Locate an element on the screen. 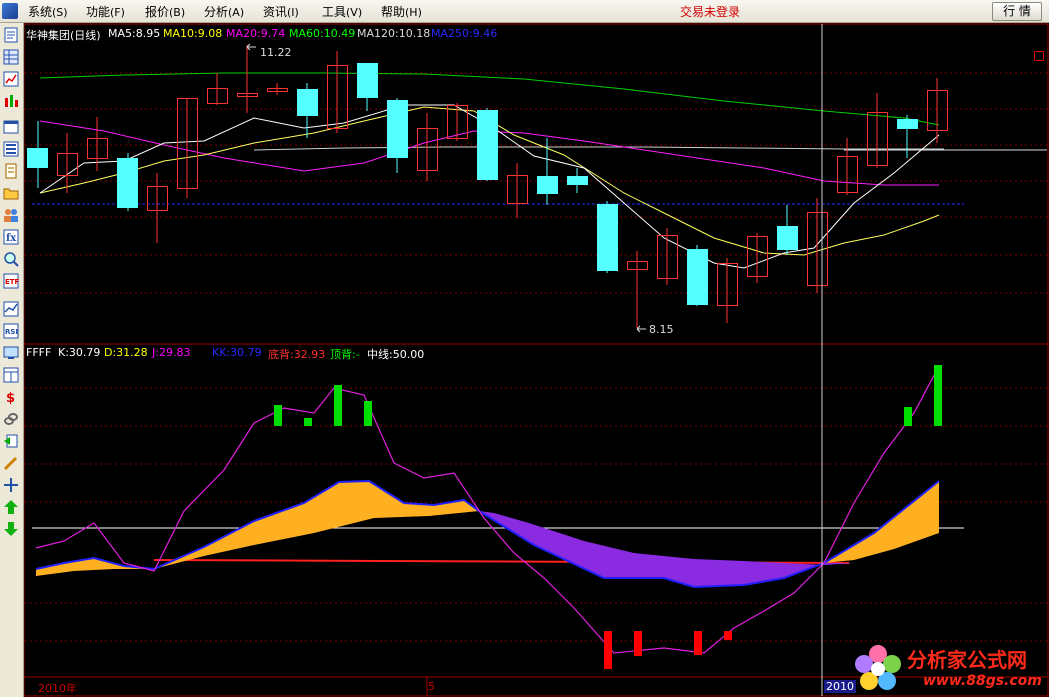 This screenshot has width=1049, height=697. grid-icon is located at coordinates (11, 57).